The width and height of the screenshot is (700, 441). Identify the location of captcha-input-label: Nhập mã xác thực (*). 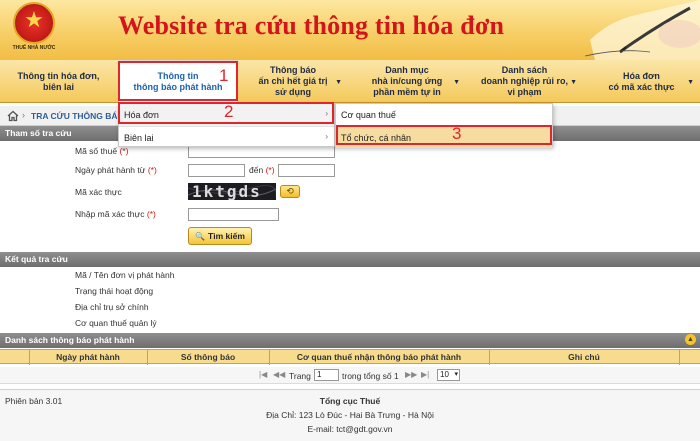
(115, 214).